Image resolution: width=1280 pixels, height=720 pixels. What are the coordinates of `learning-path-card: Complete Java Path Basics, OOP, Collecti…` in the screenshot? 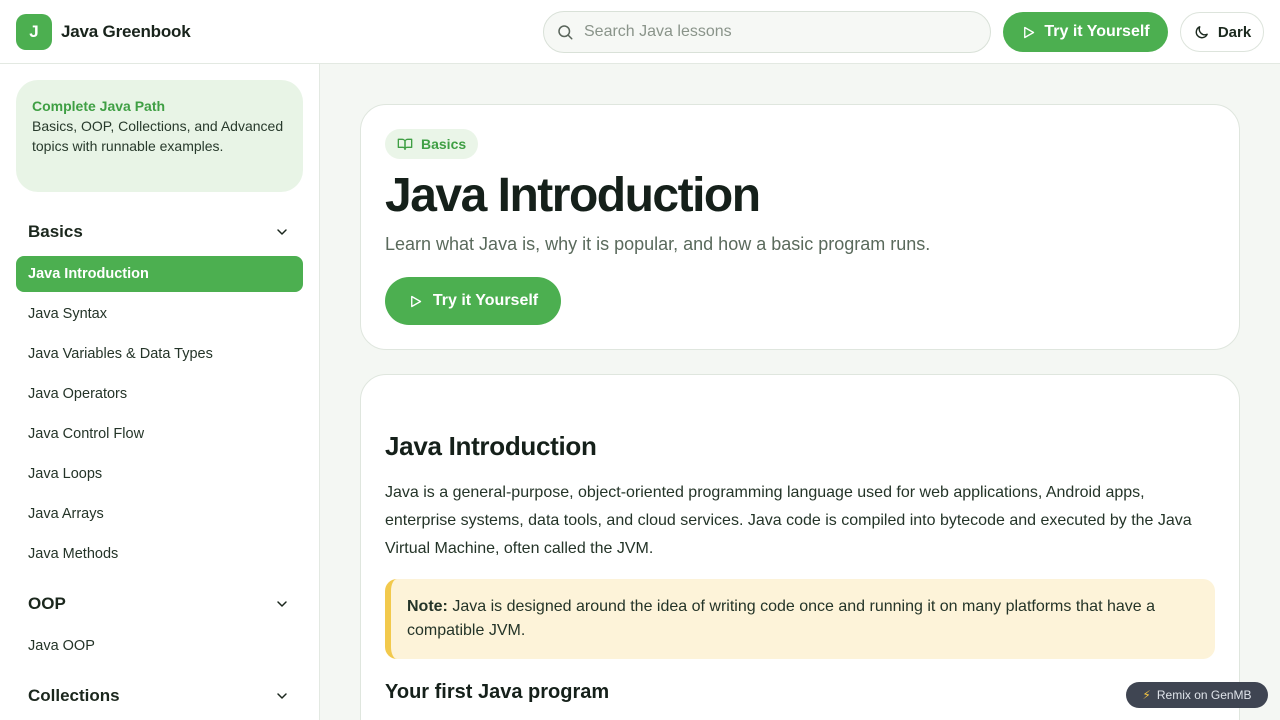 It's located at (159, 136).